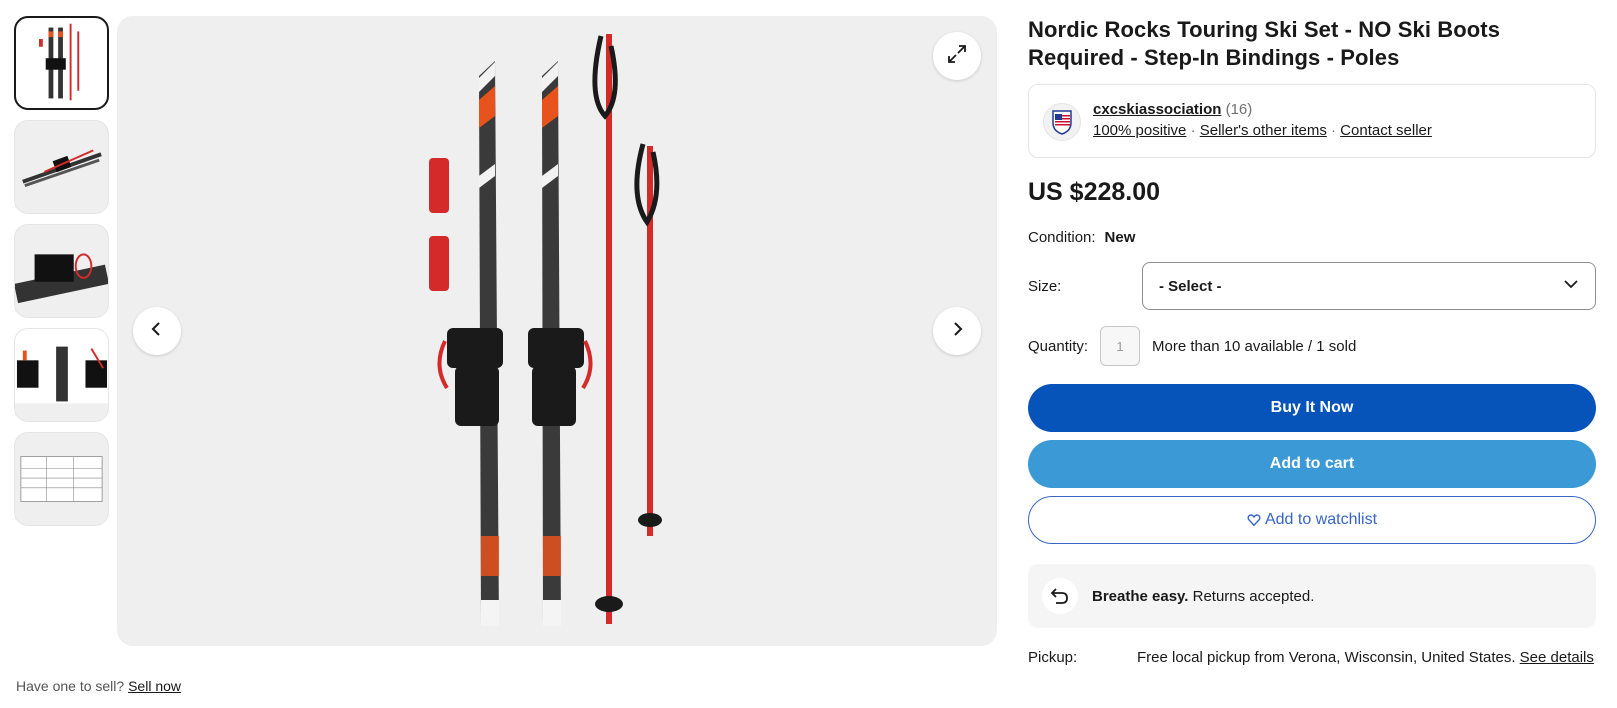 The image size is (1617, 708). What do you see at coordinates (154, 686) in the screenshot?
I see `sell-now-link: Sell now` at bounding box center [154, 686].